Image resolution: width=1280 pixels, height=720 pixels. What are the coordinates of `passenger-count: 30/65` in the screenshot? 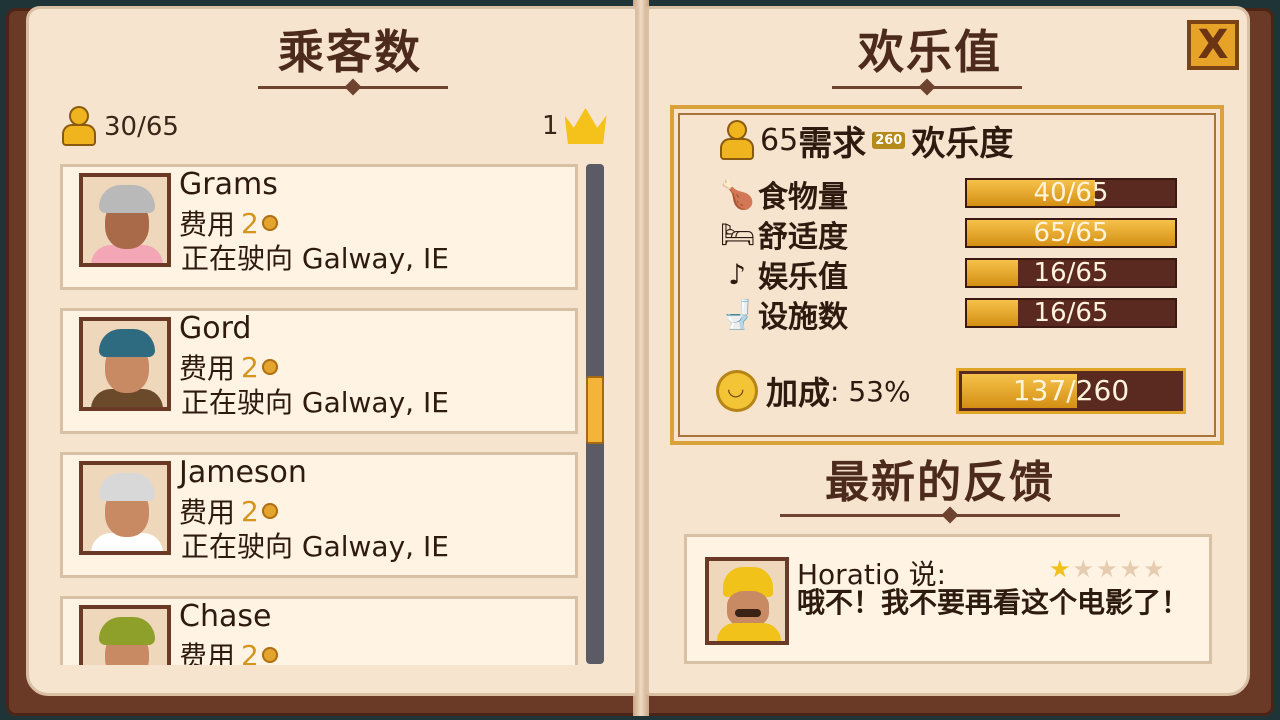 It's located at (120, 127).